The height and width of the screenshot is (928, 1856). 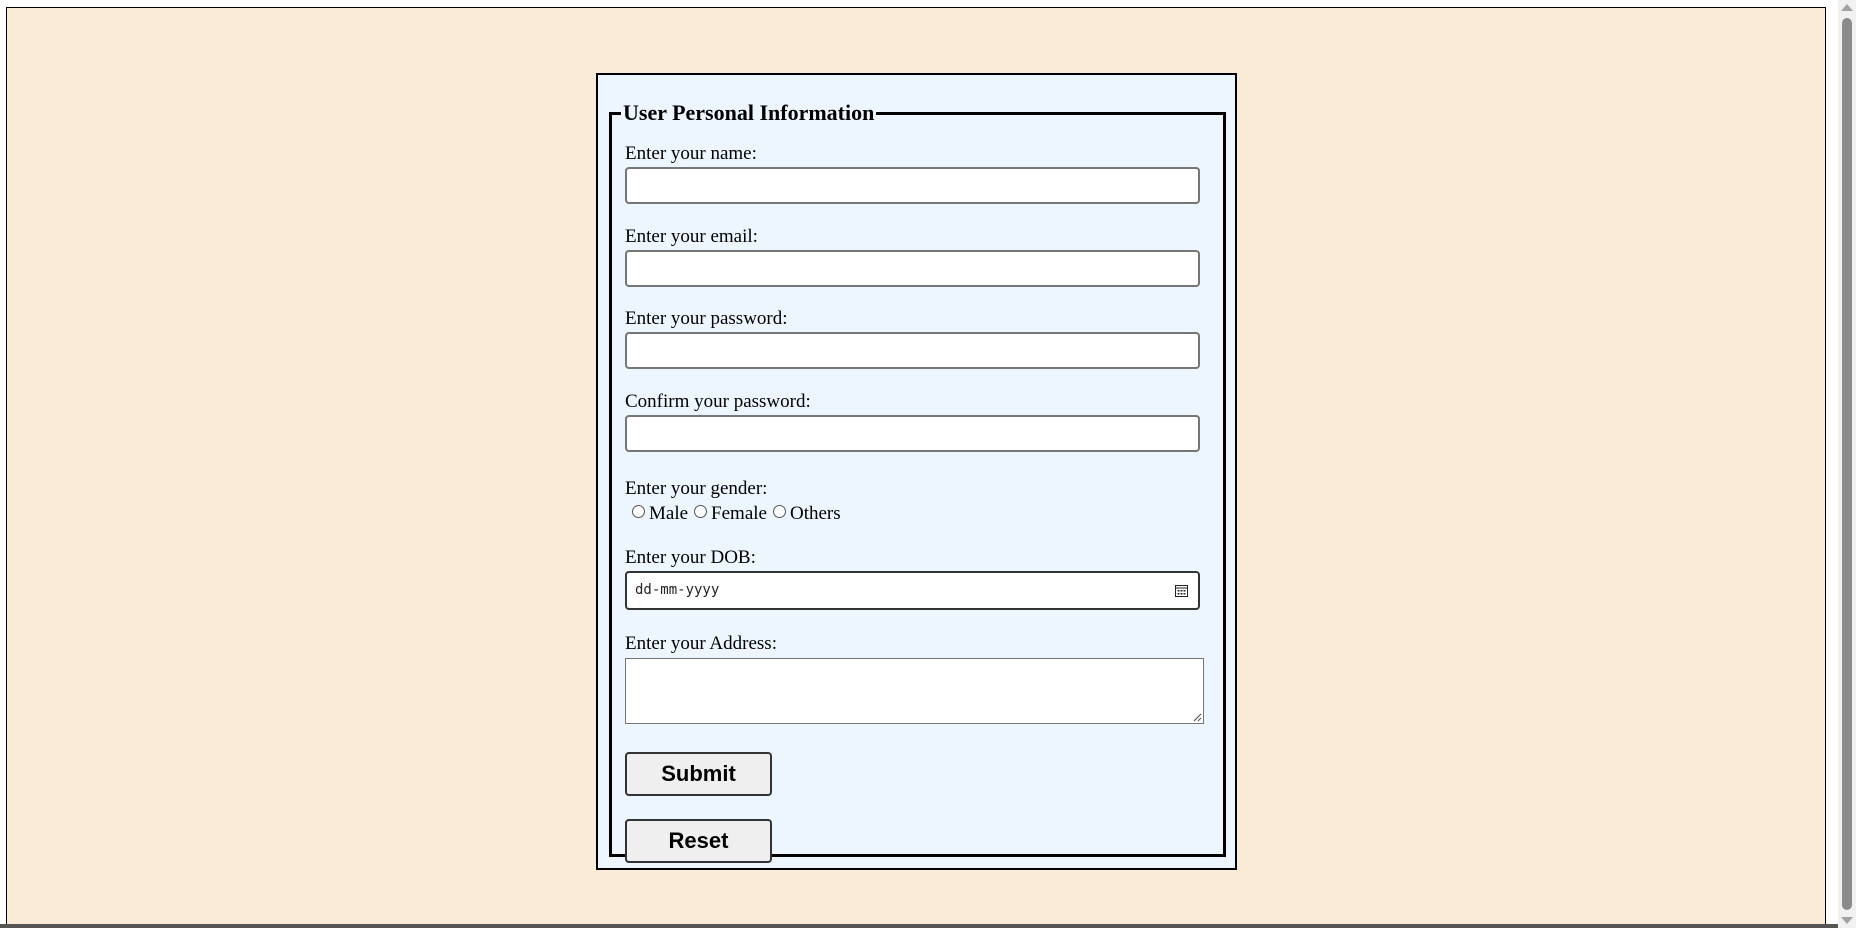 What do you see at coordinates (1181, 590) in the screenshot?
I see `calendar-icon` at bounding box center [1181, 590].